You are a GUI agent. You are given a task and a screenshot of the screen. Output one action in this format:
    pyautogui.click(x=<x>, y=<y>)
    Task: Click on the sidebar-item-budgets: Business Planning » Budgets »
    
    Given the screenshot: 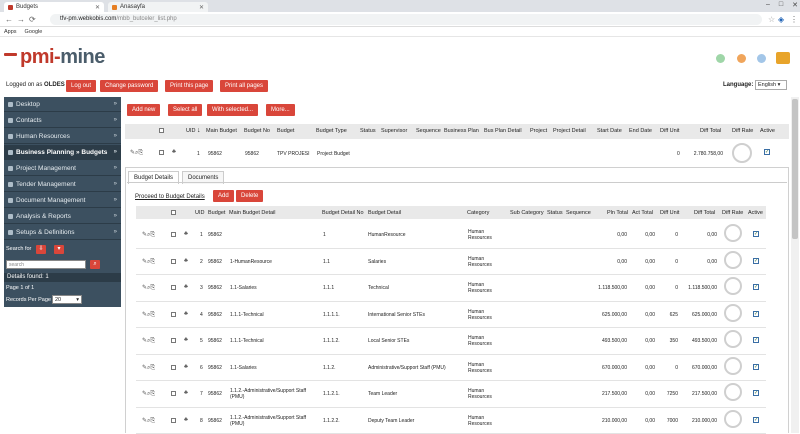 What is the action you would take?
    pyautogui.click(x=62, y=152)
    